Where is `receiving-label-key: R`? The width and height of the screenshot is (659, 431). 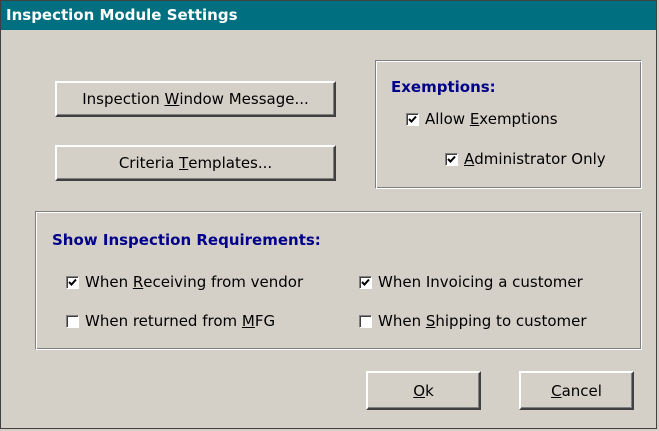 receiving-label-key: R is located at coordinates (138, 282).